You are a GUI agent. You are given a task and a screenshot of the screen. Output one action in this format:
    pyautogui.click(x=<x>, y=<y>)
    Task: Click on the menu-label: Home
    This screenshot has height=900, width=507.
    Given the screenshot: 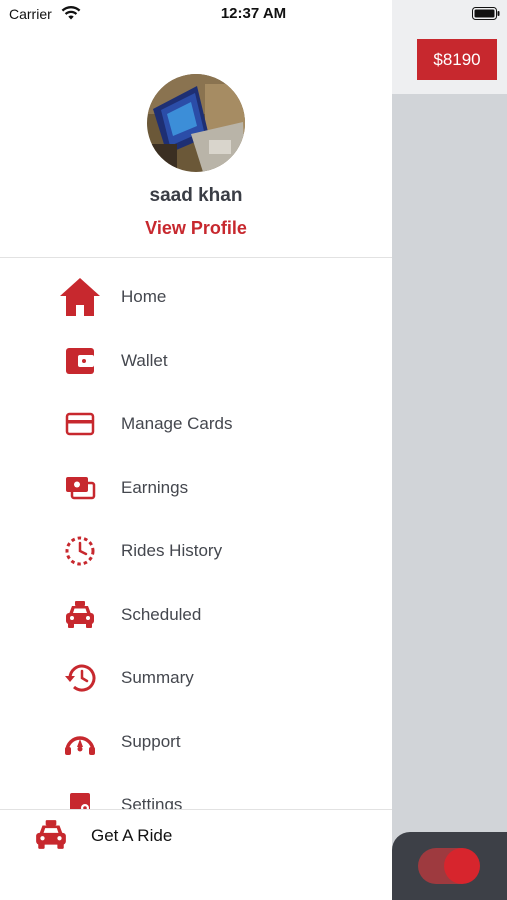 What is the action you would take?
    pyautogui.click(x=144, y=296)
    